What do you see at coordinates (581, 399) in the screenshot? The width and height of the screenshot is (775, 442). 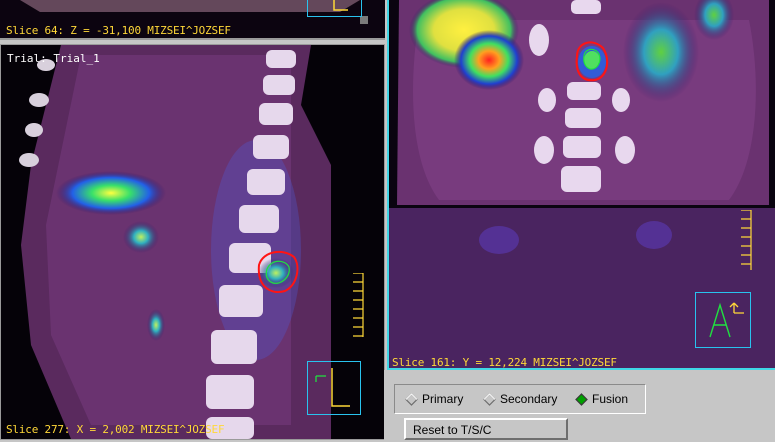 I see `diamond-radio-selected-icon` at bounding box center [581, 399].